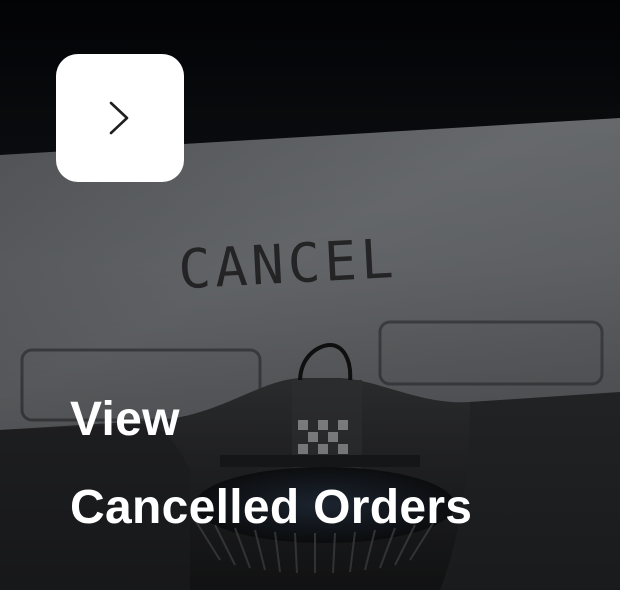 The height and width of the screenshot is (590, 620). Describe the element at coordinates (125, 419) in the screenshot. I see `caption-line-view: View` at that location.